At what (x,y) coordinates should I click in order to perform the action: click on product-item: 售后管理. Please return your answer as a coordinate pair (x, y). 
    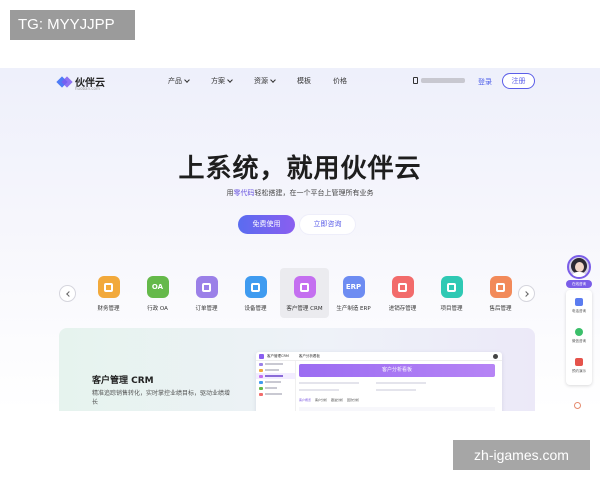
    Looking at the image, I should click on (500, 293).